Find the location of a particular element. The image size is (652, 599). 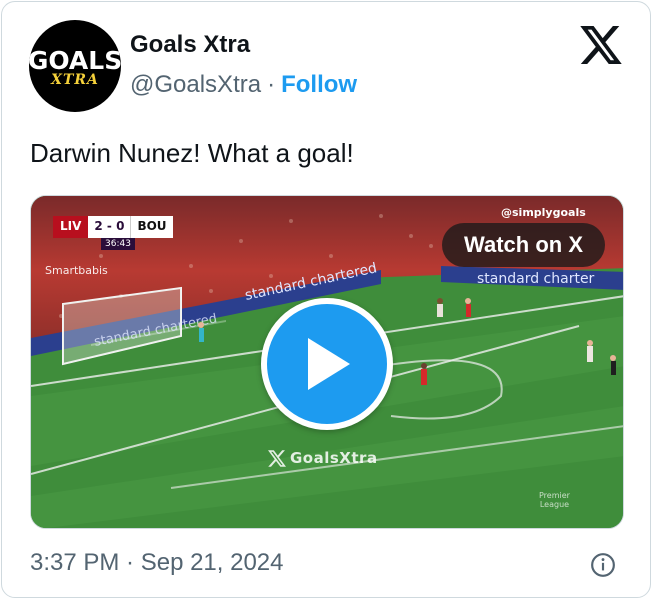

info-icon is located at coordinates (603, 565).